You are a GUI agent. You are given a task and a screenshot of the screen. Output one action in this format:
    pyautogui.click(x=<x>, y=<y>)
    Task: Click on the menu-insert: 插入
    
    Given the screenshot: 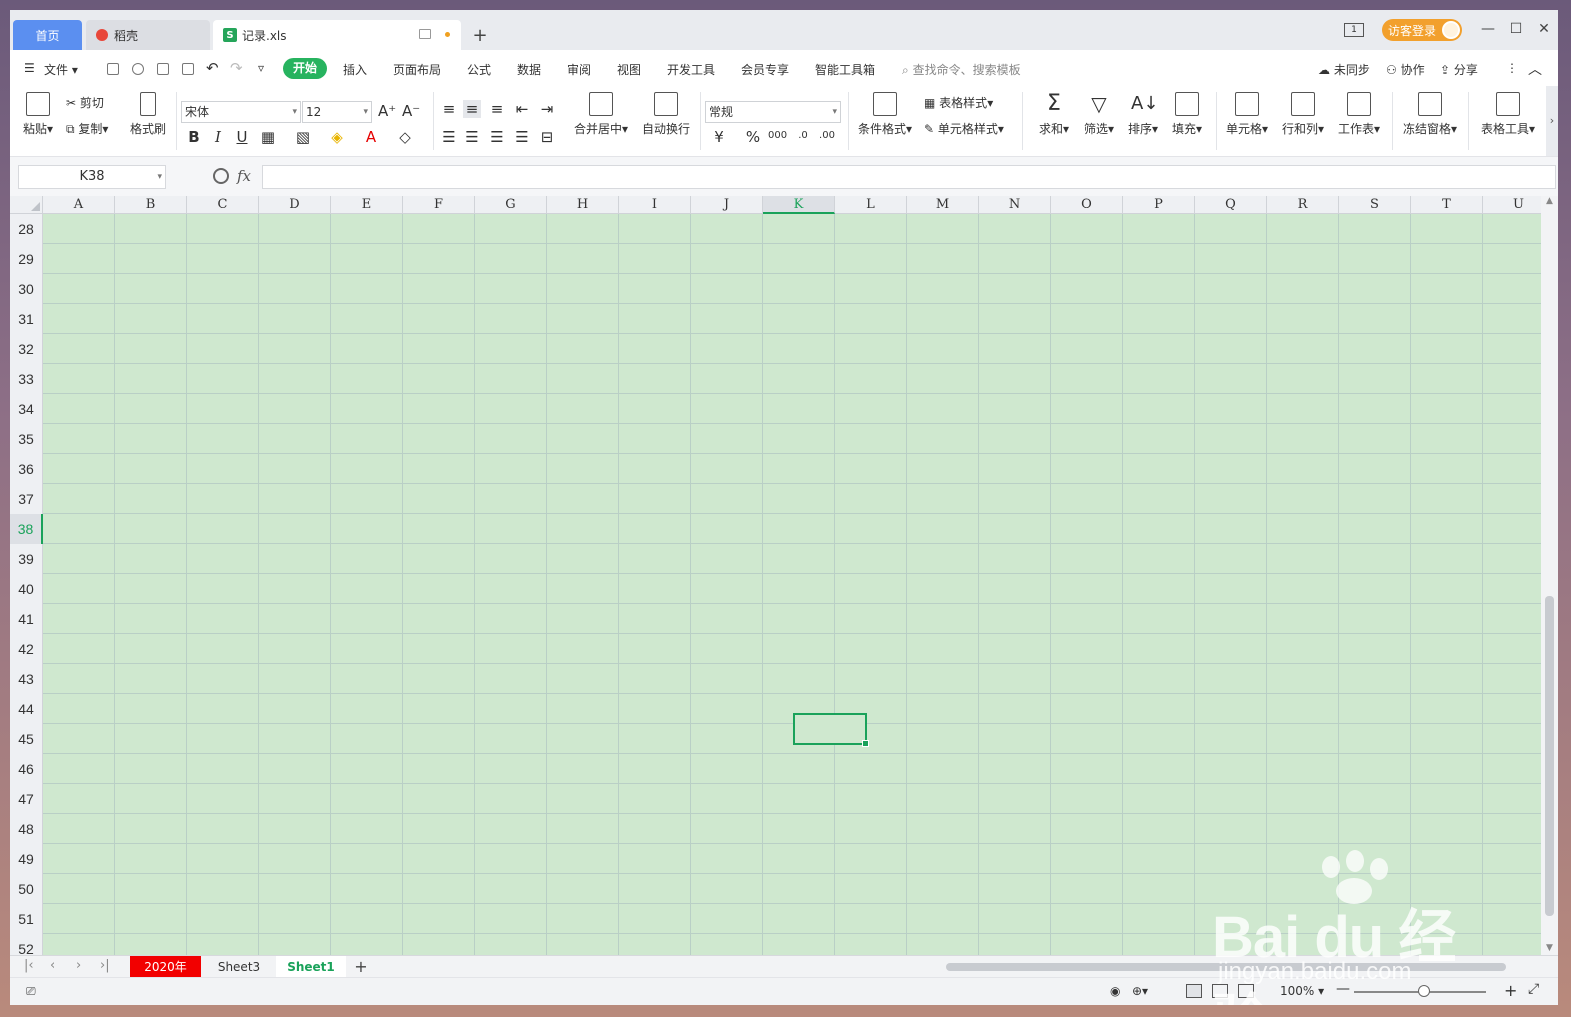 What is the action you would take?
    pyautogui.click(x=355, y=69)
    